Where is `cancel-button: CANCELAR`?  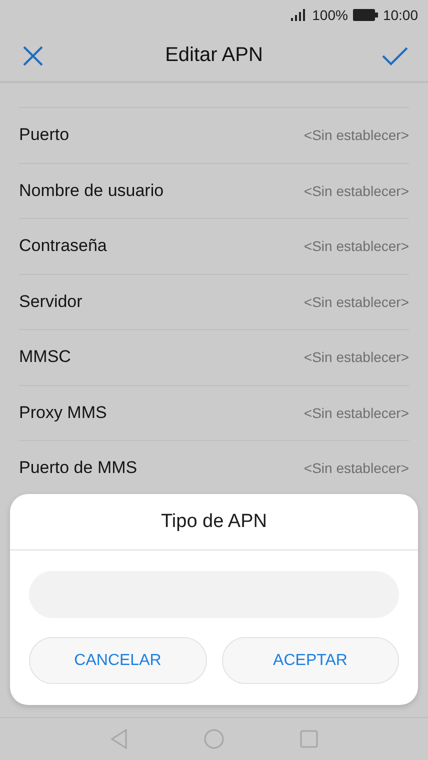 cancel-button: CANCELAR is located at coordinates (117, 660).